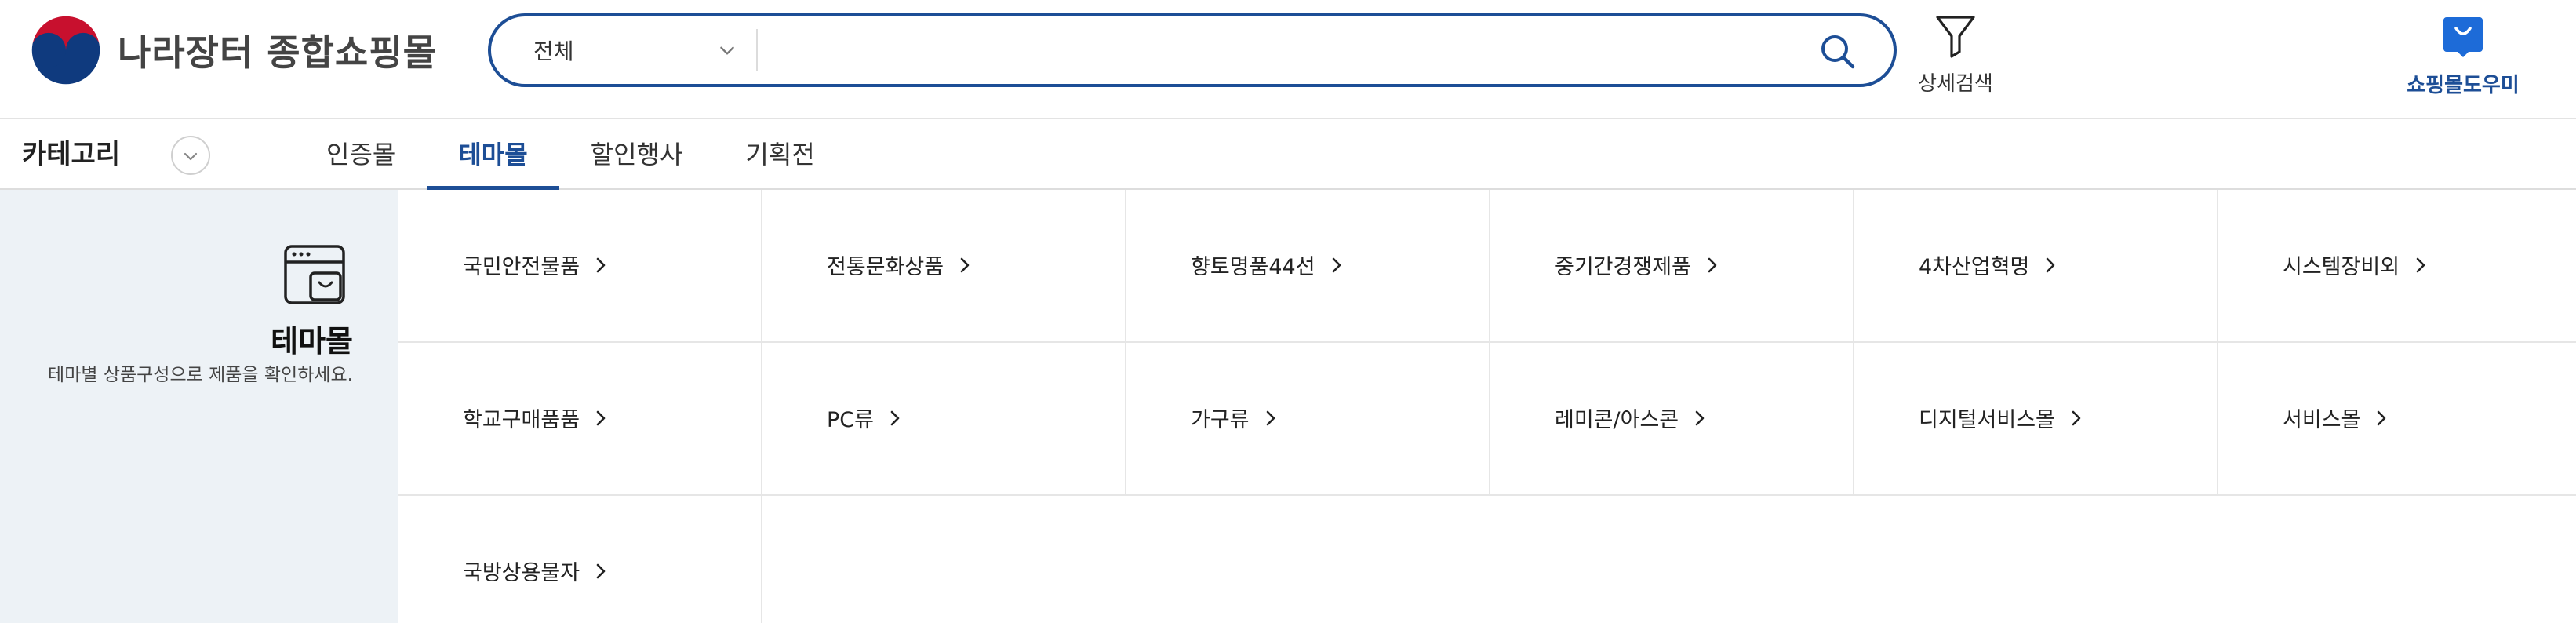 This screenshot has height=623, width=2576. I want to click on theme-panel-title: 테마몰, so click(312, 341).